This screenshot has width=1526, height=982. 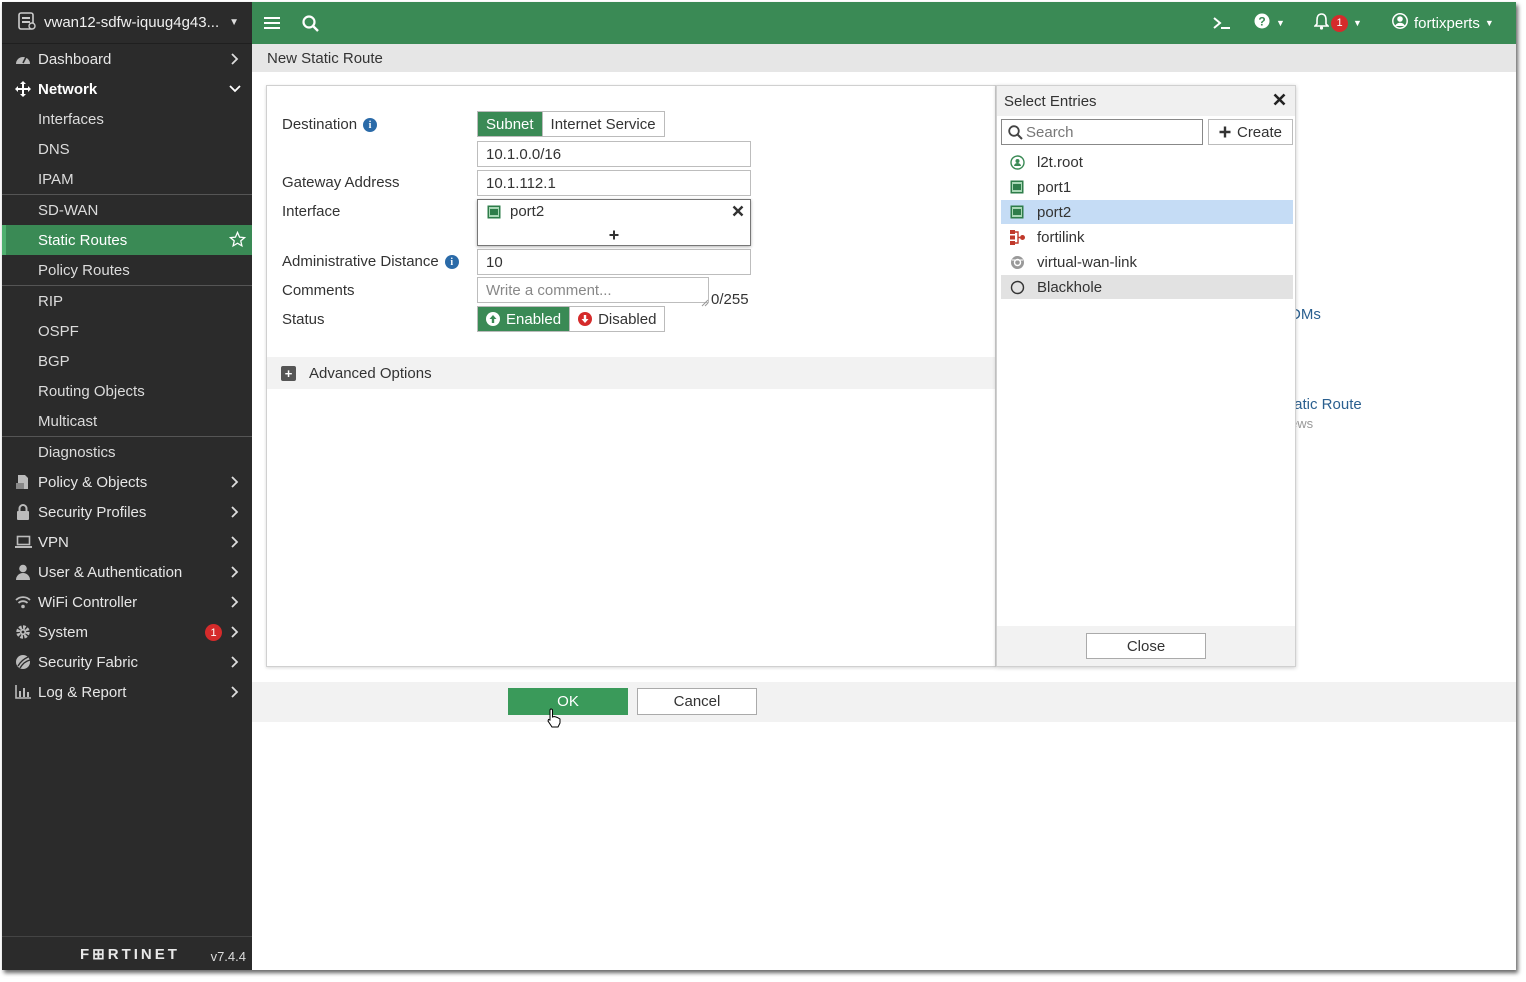 What do you see at coordinates (318, 290) in the screenshot?
I see `comments-label: Comments` at bounding box center [318, 290].